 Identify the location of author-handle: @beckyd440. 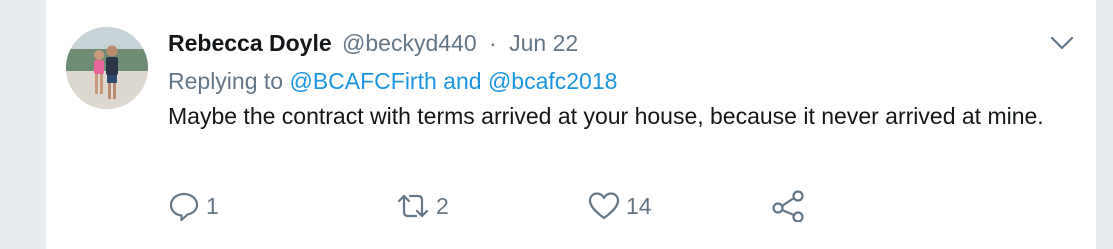
(409, 43).